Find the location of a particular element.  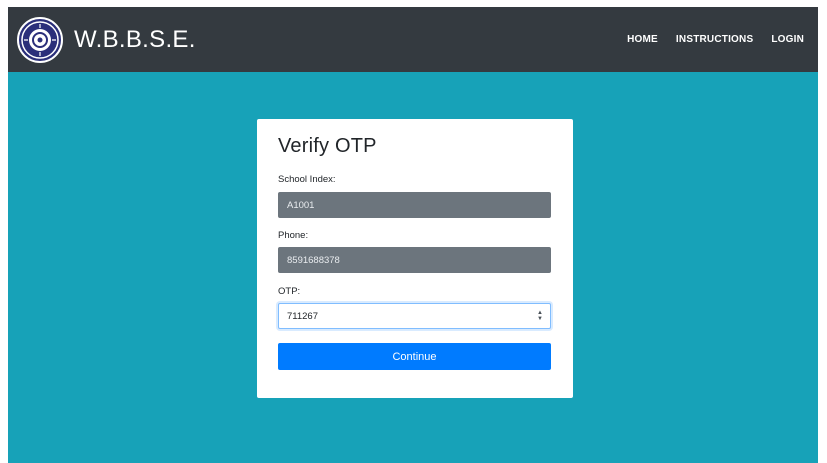

card-title: Verify OTP is located at coordinates (327, 146).